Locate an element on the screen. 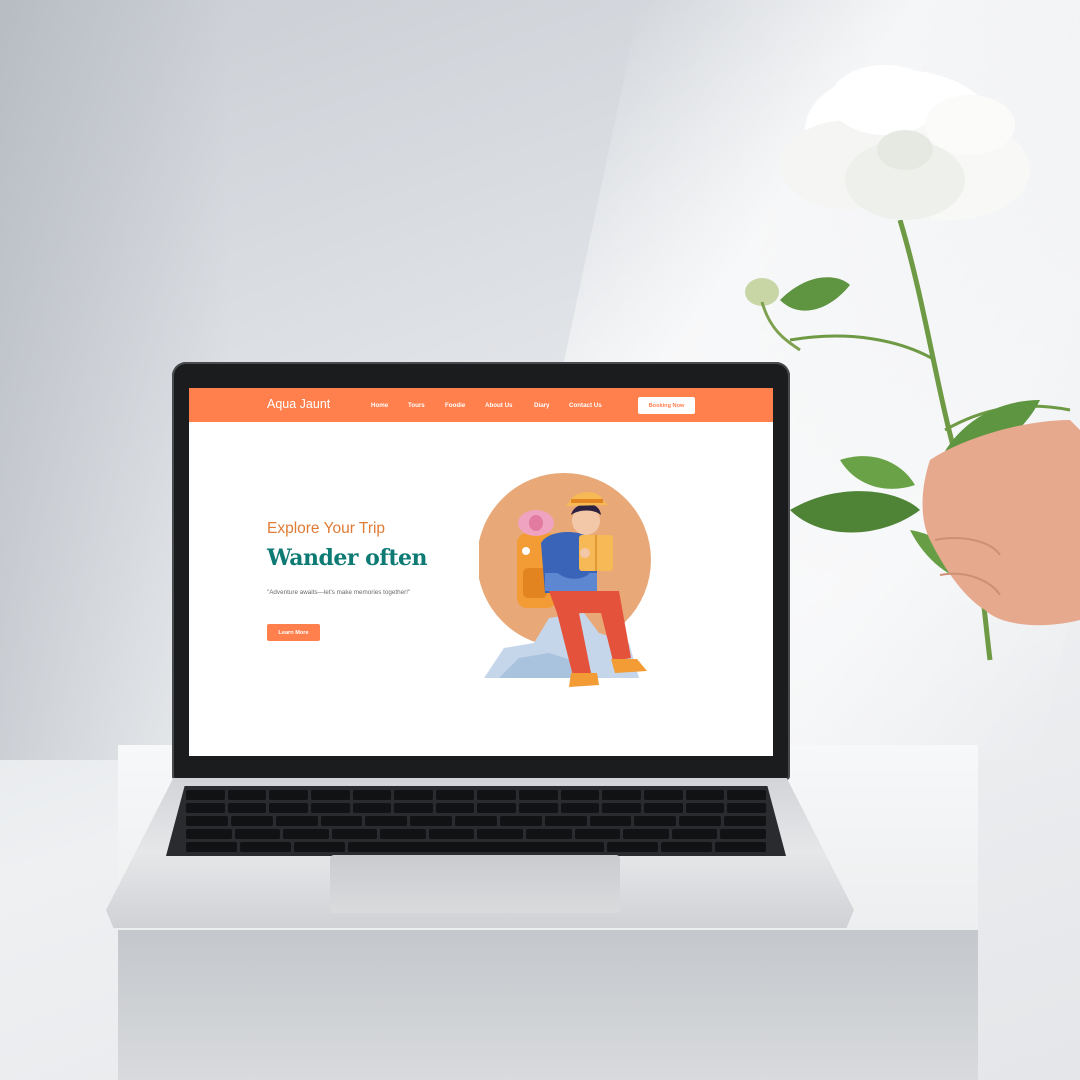 This screenshot has height=1080, width=1080. pedestal-shadow is located at coordinates (548, 1005).